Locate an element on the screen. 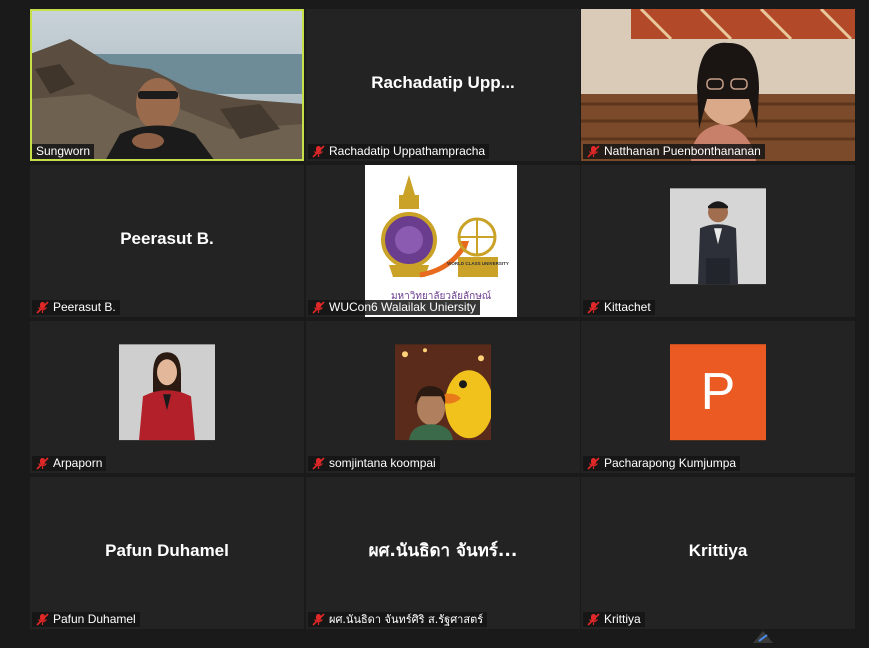 The image size is (869, 648). participant-label: somjintana koompai is located at coordinates (374, 463).